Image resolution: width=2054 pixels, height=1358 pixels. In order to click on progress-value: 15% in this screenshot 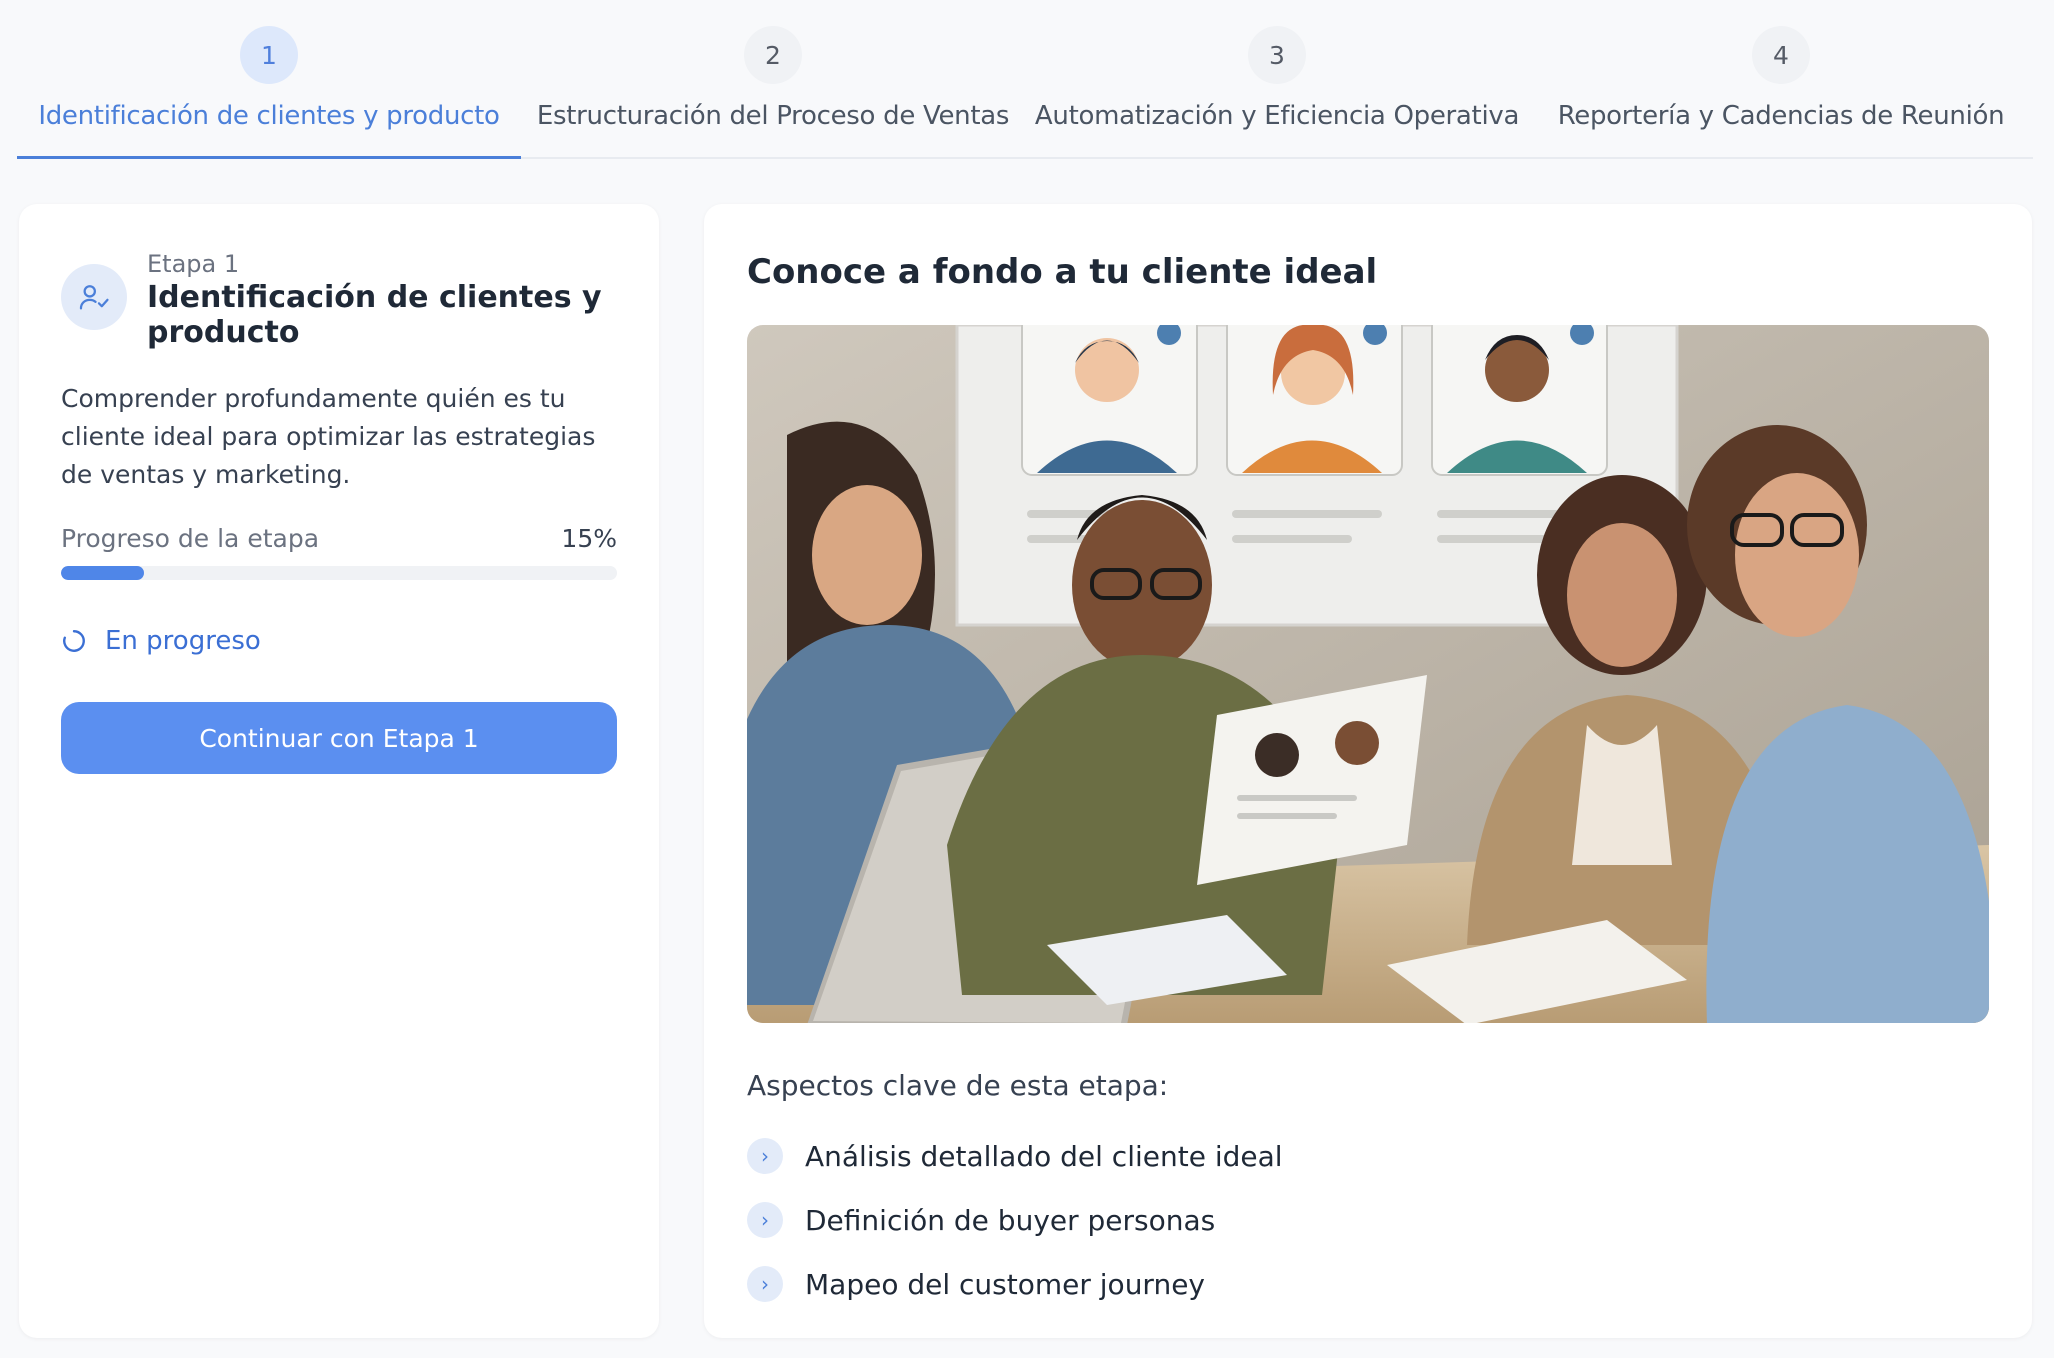, I will do `click(589, 538)`.